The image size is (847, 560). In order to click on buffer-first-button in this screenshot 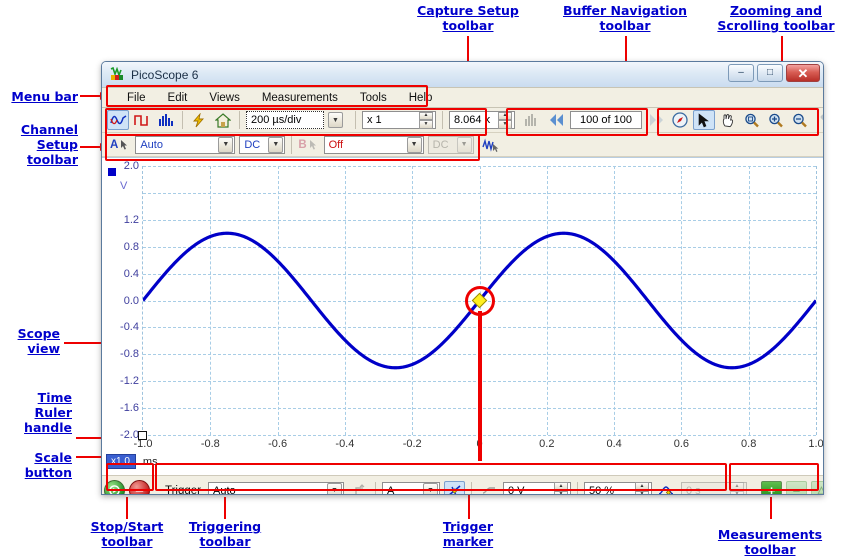, I will do `click(556, 120)`.